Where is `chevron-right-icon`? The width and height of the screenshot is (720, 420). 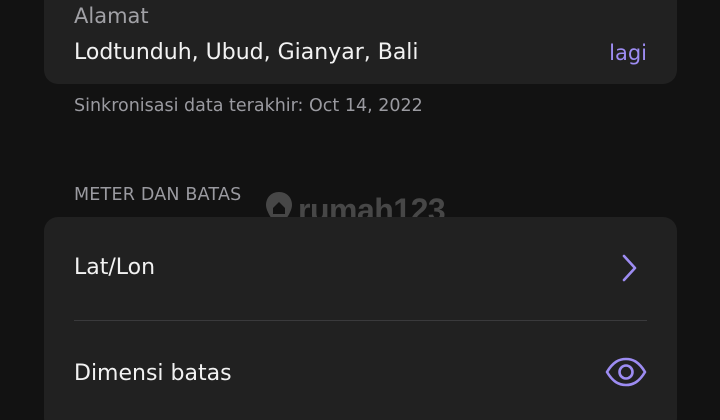
chevron-right-icon is located at coordinates (629, 268).